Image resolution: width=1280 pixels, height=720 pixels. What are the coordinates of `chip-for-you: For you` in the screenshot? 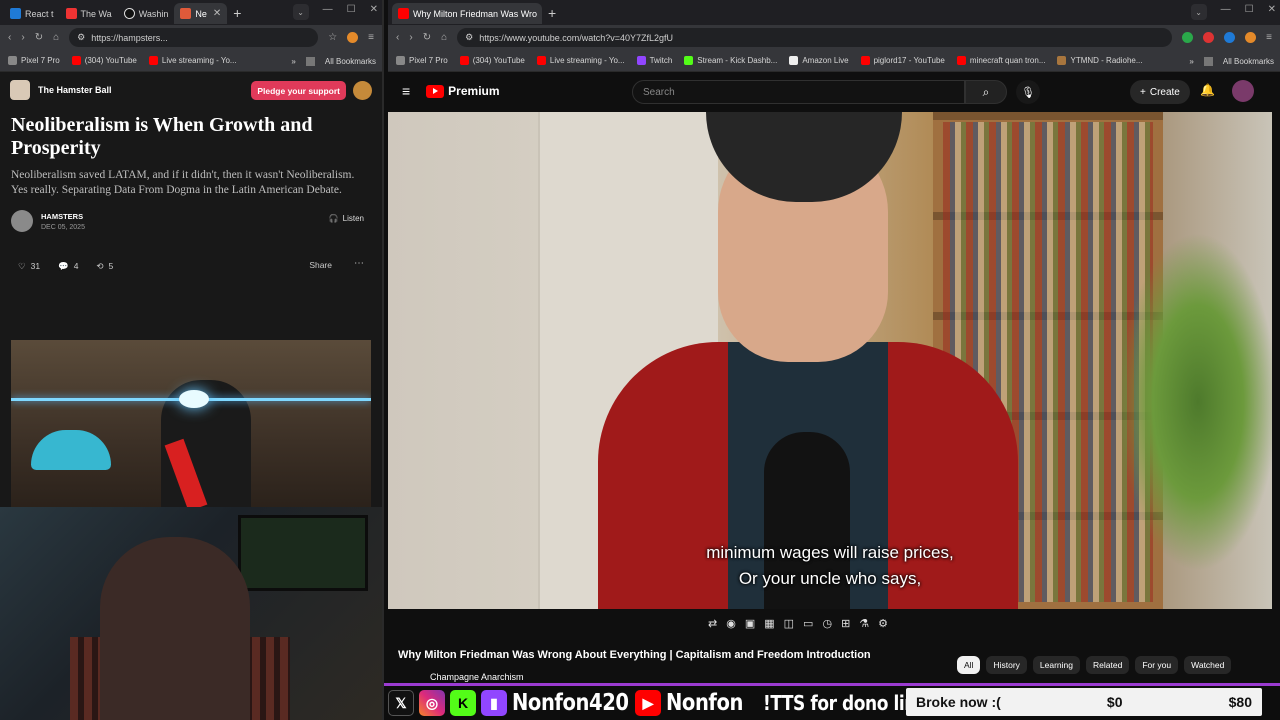 It's located at (1157, 665).